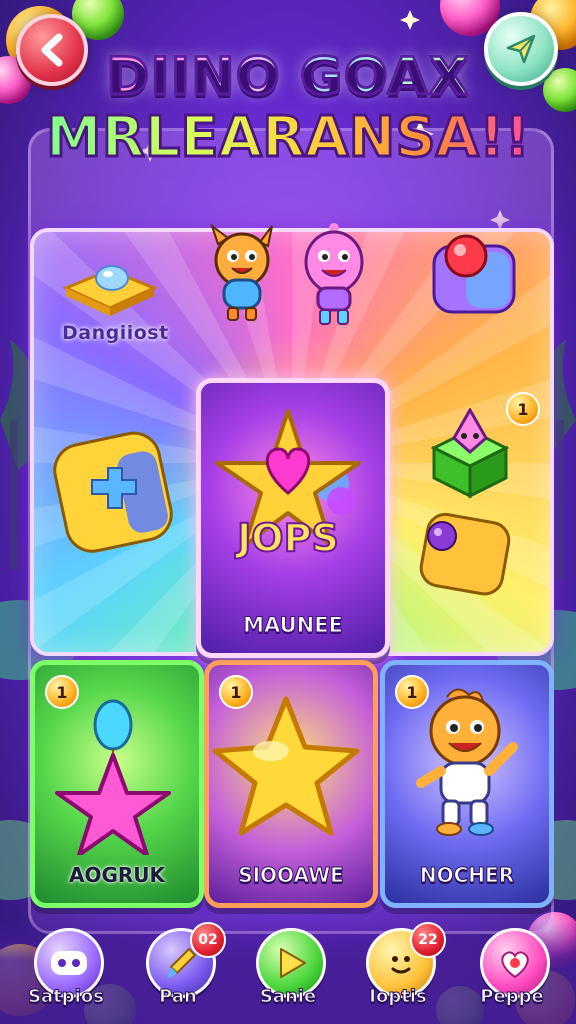 Image resolution: width=576 pixels, height=1024 pixels. Describe the element at coordinates (334, 276) in the screenshot. I see `pink-monster-character` at that location.